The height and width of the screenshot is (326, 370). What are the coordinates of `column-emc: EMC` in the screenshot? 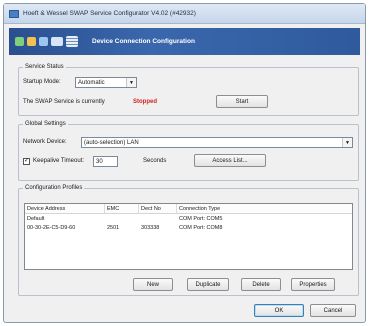 It's located at (122, 208).